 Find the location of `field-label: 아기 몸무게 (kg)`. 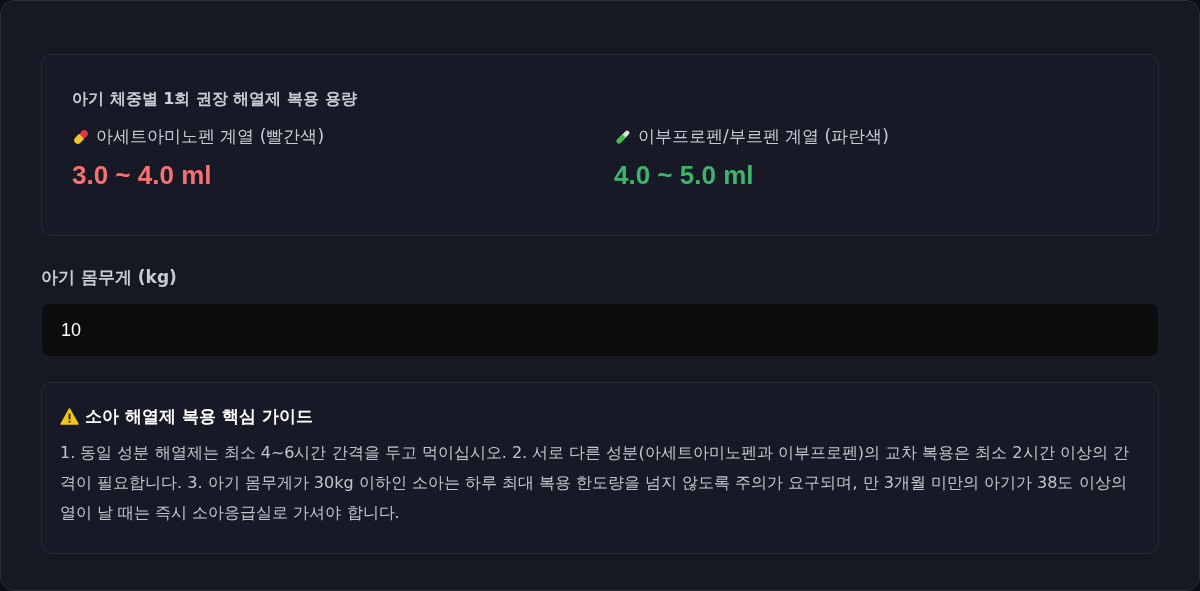

field-label: 아기 몸무게 (kg) is located at coordinates (109, 277).